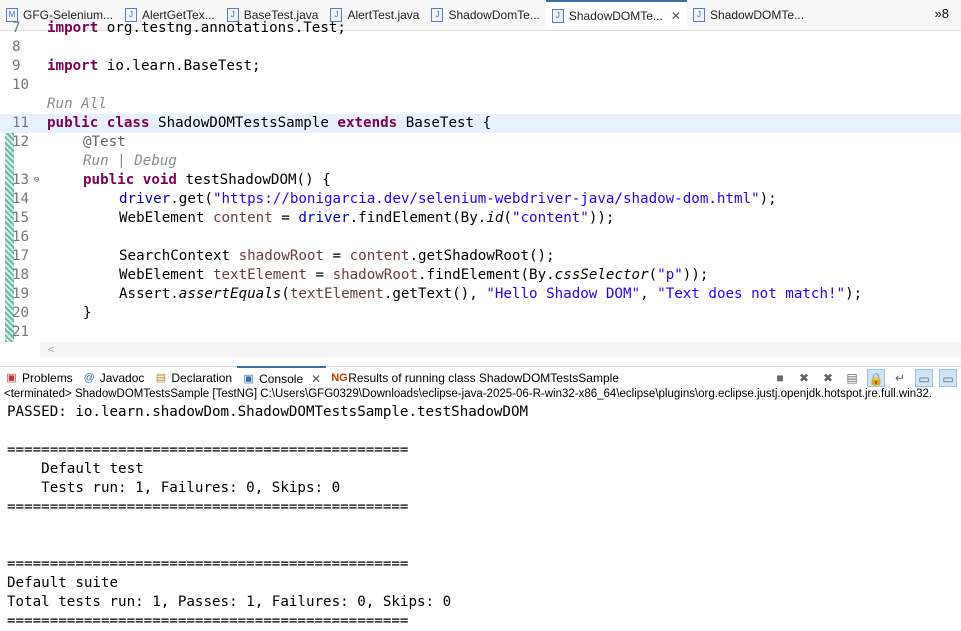 Image resolution: width=961 pixels, height=631 pixels. Describe the element at coordinates (36, 180) in the screenshot. I see `fold-icon: ⊖` at that location.